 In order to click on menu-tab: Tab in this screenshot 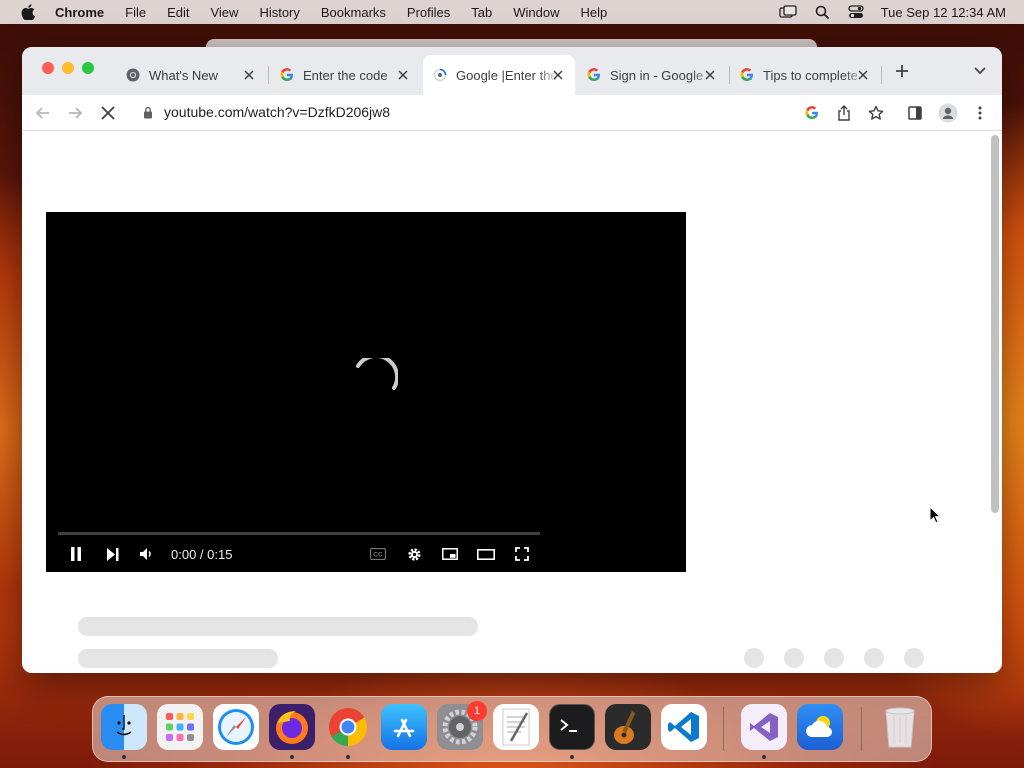, I will do `click(481, 12)`.